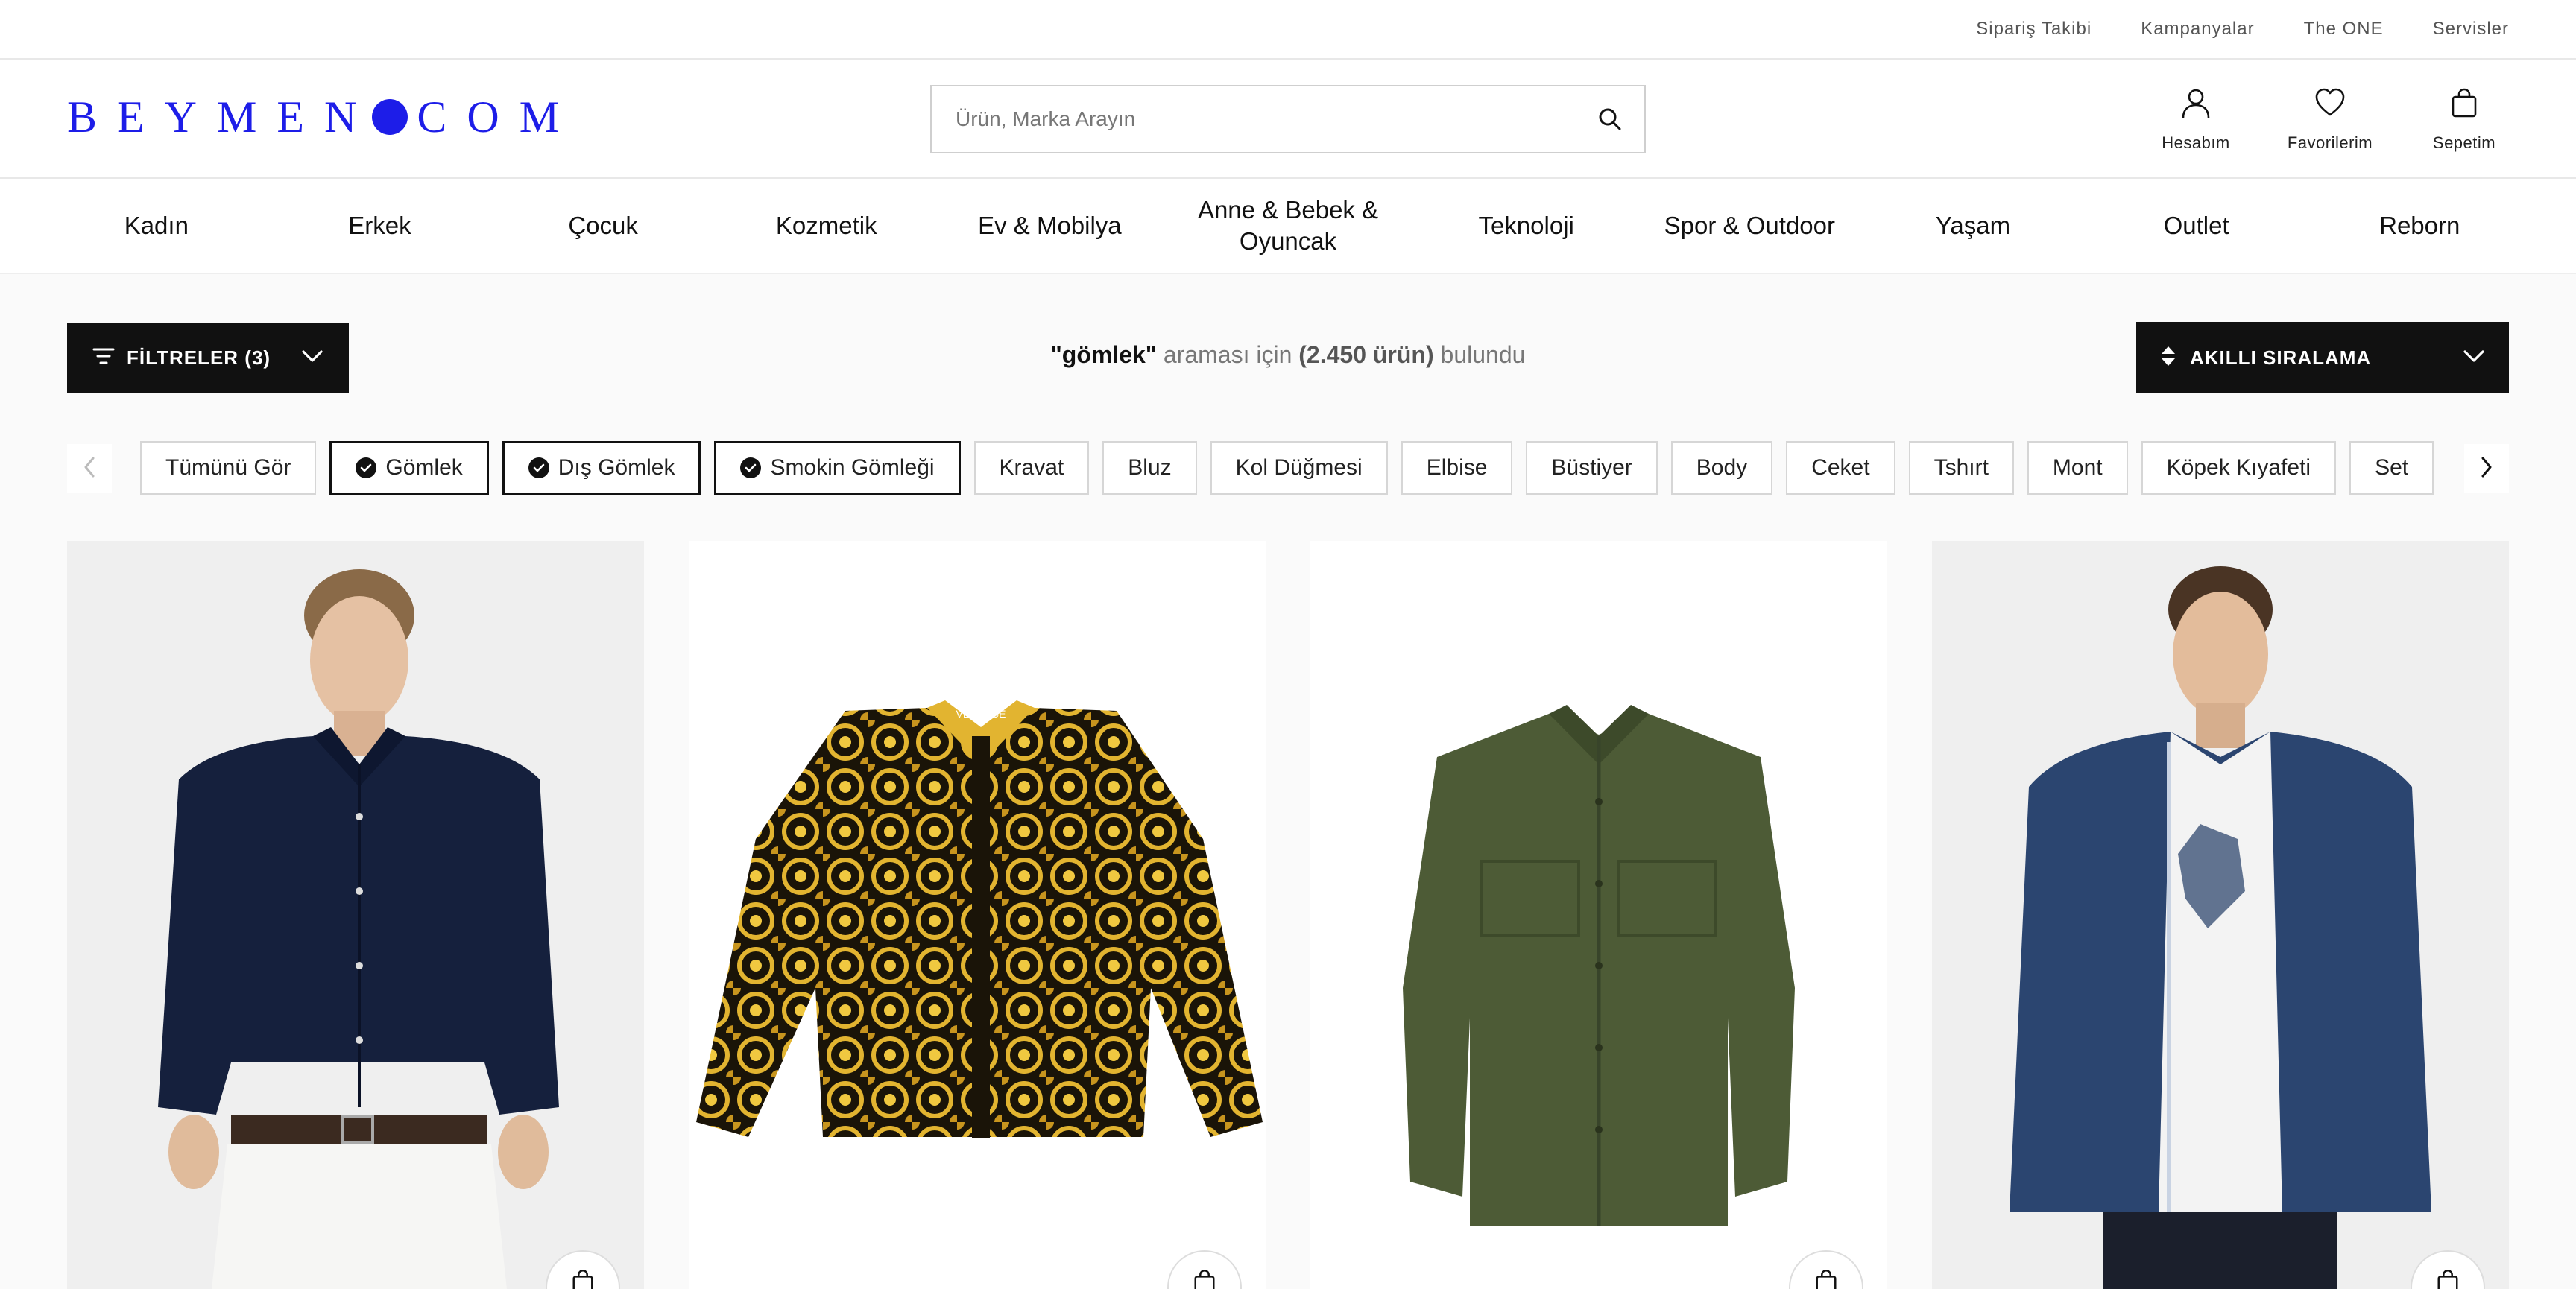 Image resolution: width=2576 pixels, height=1289 pixels. Describe the element at coordinates (1483, 354) in the screenshot. I see `result-end: bulundu` at that location.